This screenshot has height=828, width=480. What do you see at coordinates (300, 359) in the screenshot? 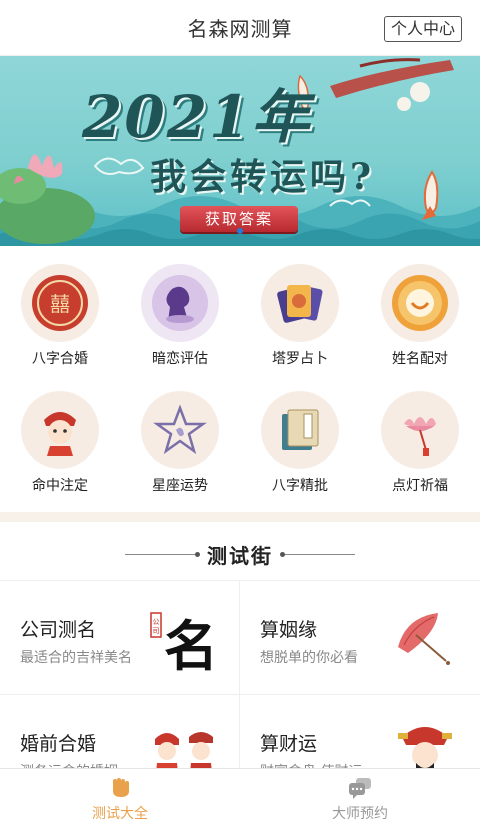
I see `feature-label: 塔罗占卜` at bounding box center [300, 359].